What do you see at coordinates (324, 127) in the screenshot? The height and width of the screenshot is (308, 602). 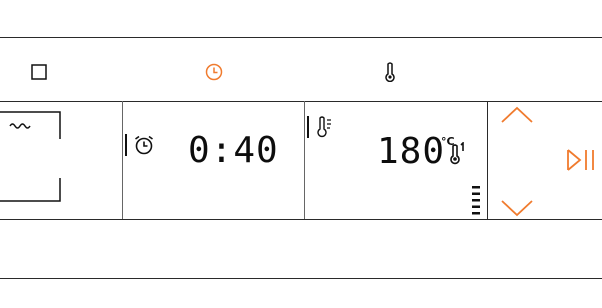 I see `thermometer-steam-icon` at bounding box center [324, 127].